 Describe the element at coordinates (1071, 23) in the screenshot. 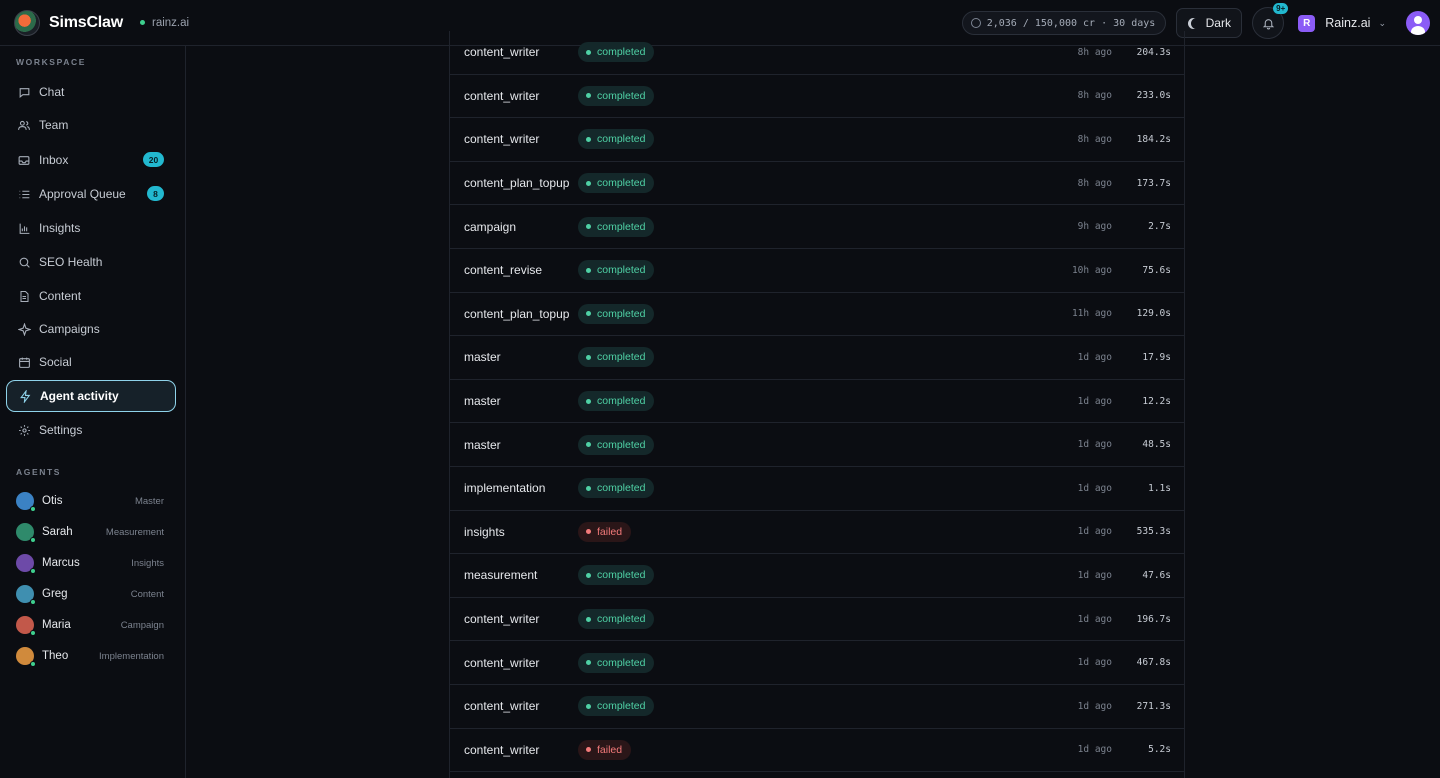

I see `credits-text: 2,036 / 150,000 cr · 30 days` at that location.